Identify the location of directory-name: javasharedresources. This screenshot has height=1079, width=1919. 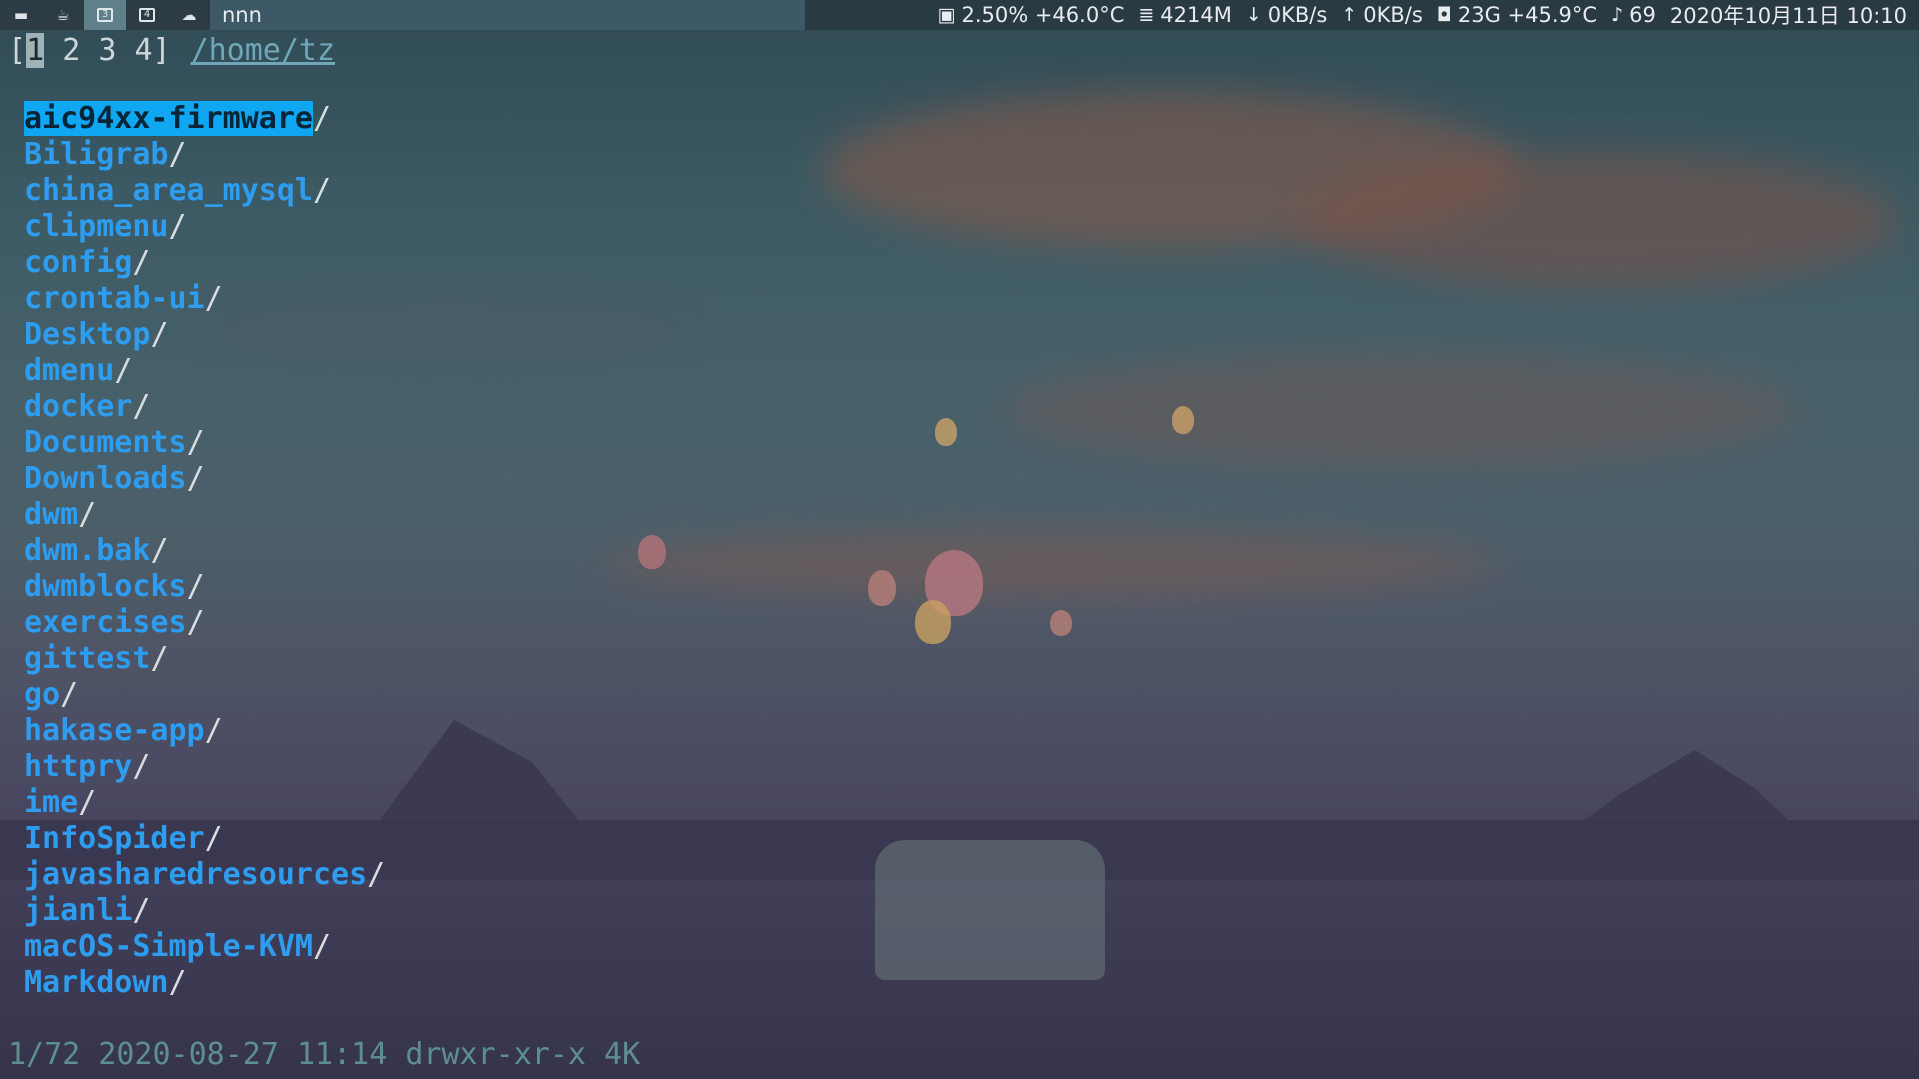
(196, 874).